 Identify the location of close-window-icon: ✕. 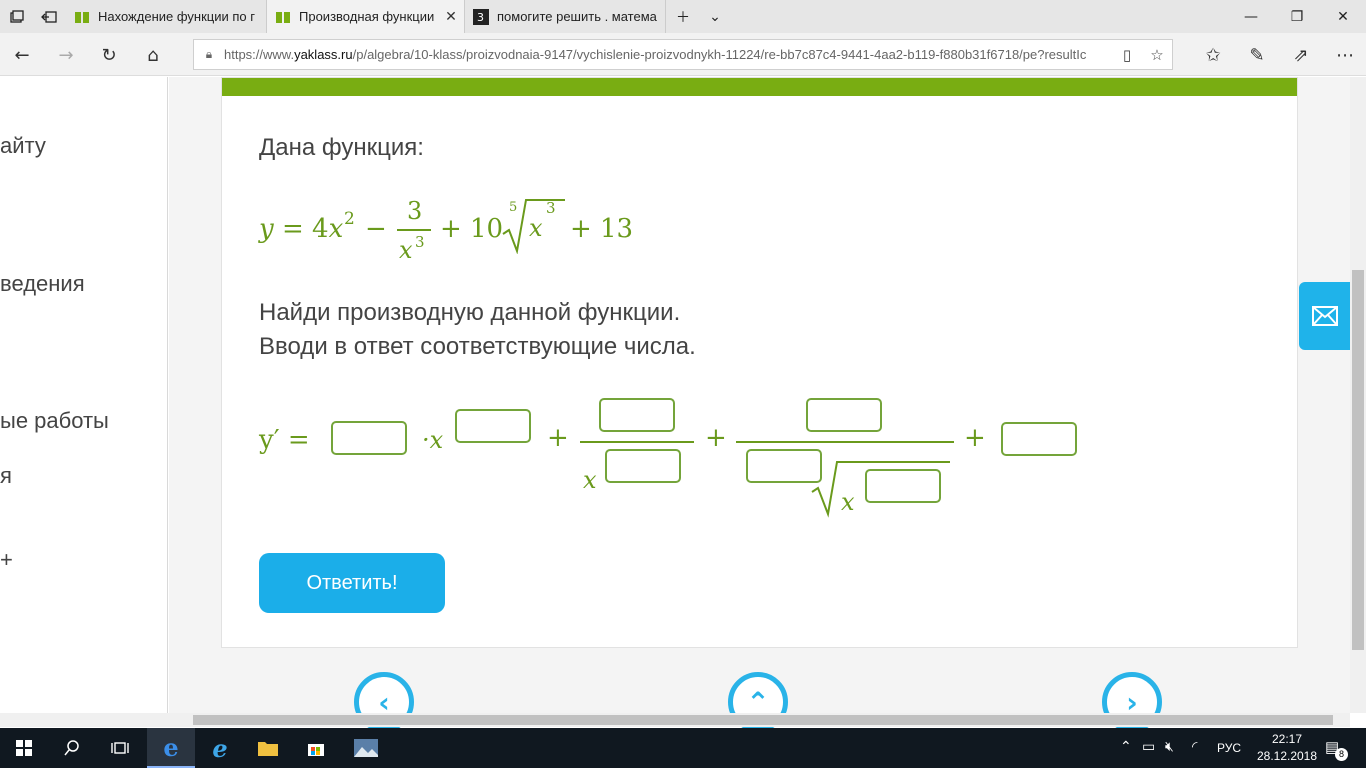
(1343, 16).